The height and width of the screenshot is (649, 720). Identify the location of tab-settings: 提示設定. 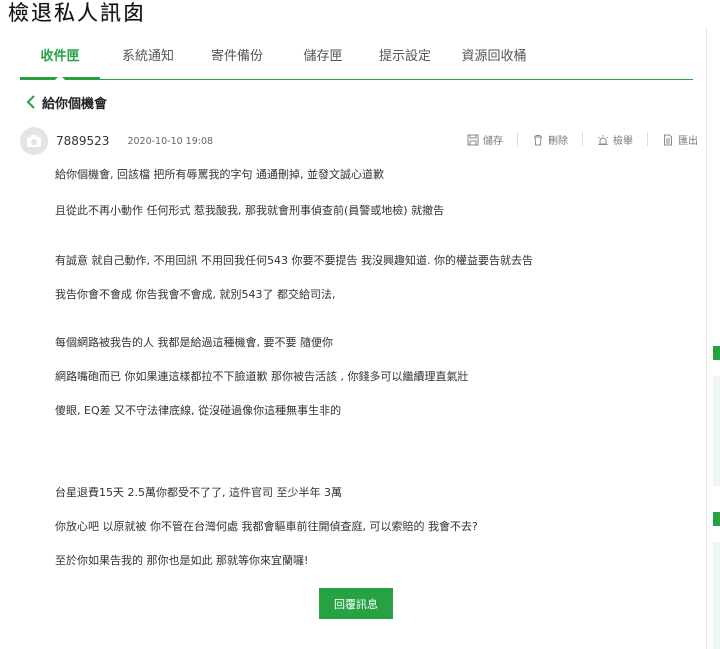
(405, 58).